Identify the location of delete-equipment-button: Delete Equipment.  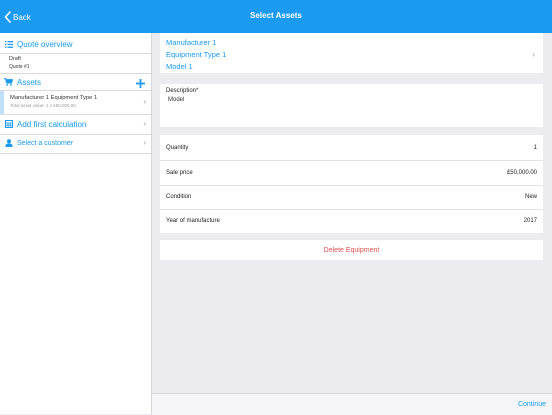
(351, 250).